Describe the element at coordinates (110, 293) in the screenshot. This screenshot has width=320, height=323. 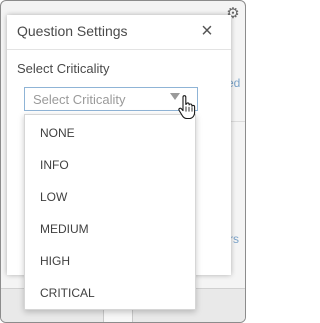
I see `option-critical: CRITICAL` at that location.